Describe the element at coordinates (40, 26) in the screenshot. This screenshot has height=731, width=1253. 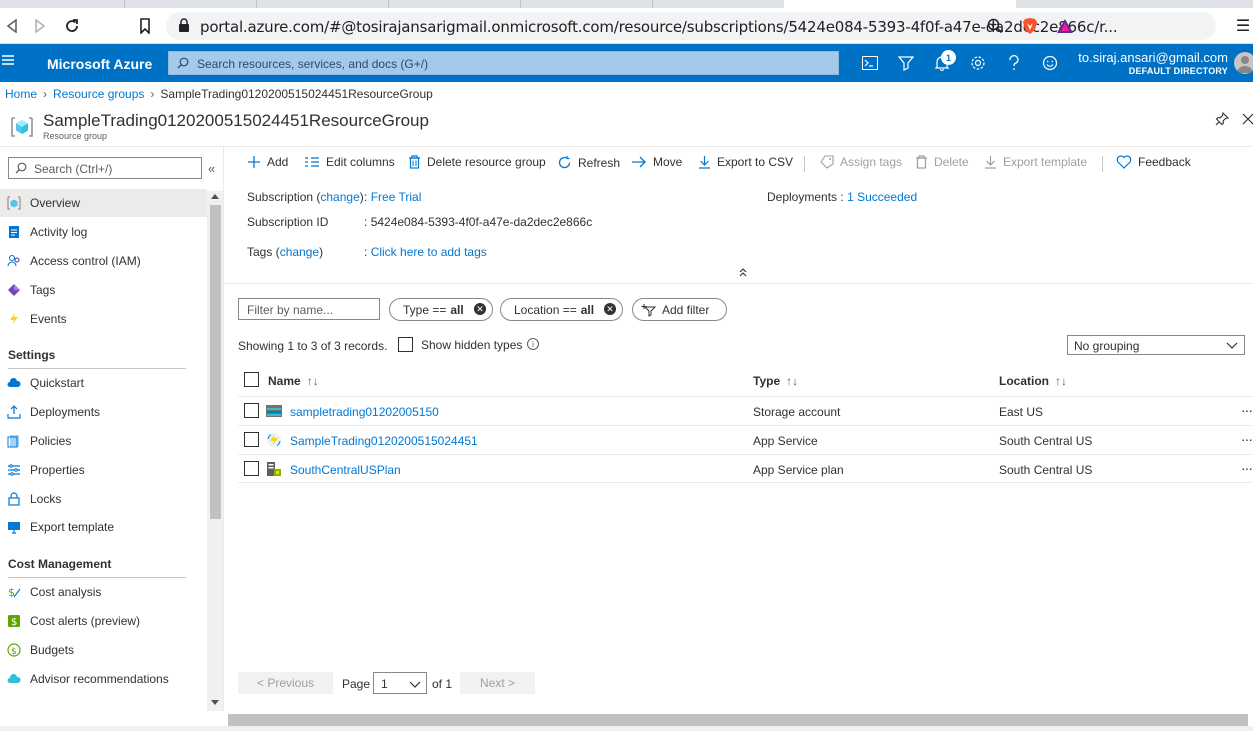
I see `forward-icon` at that location.